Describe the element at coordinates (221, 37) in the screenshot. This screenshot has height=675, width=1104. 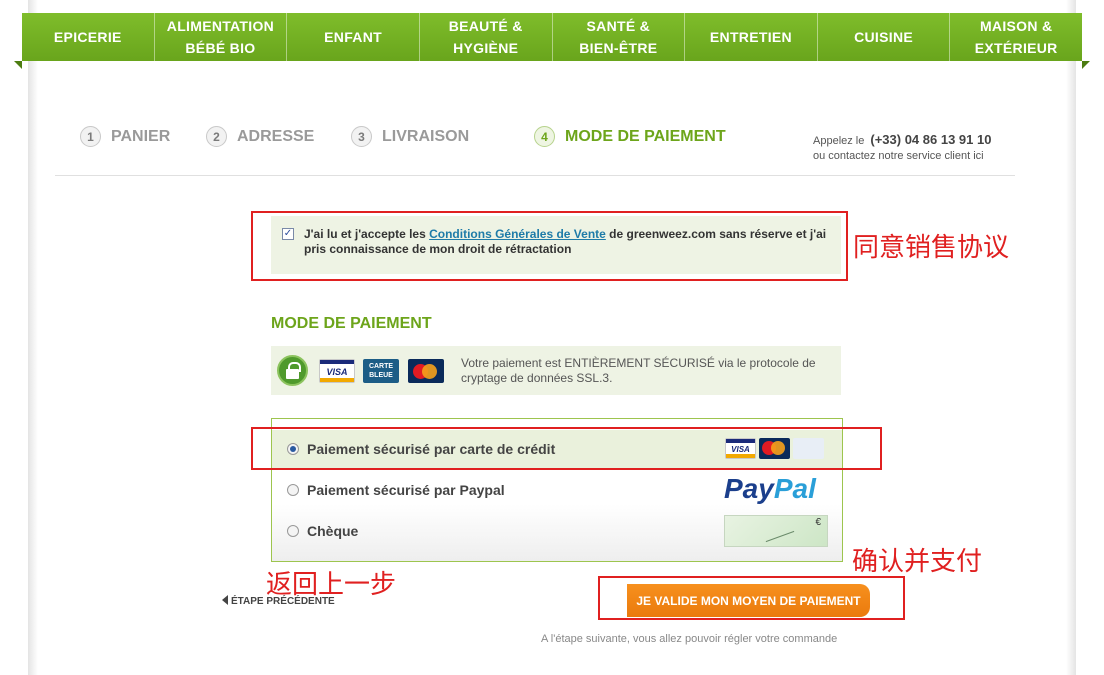
I see `nav-item-alimentation-bebe-bio: ALIMENTATION BÉBÉ BIO` at that location.